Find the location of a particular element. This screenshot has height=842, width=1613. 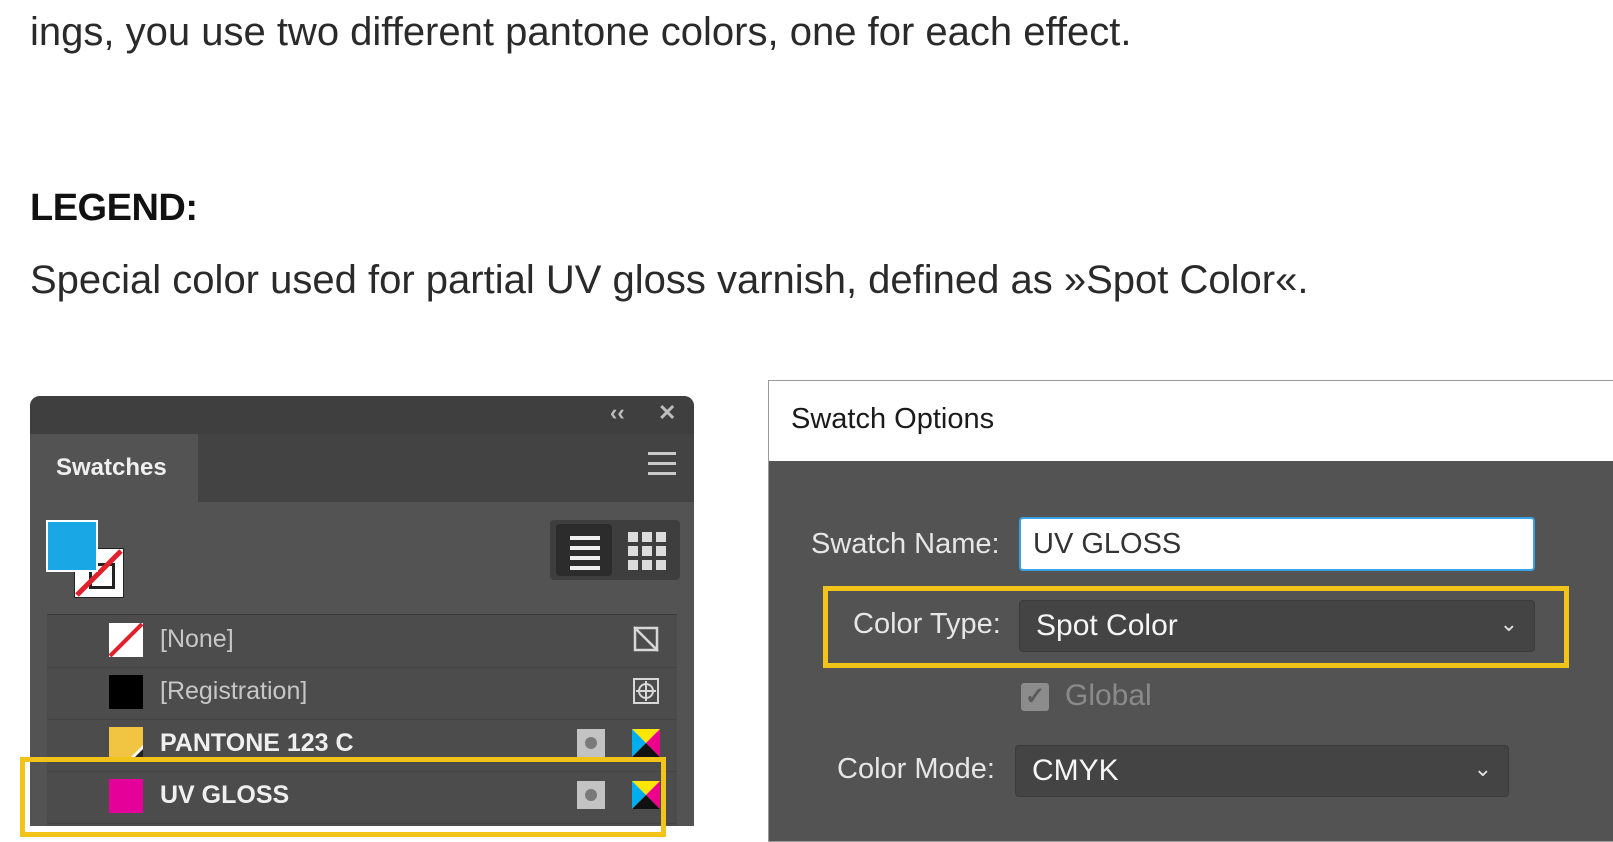

swatch-label: [Registration] is located at coordinates (234, 691).